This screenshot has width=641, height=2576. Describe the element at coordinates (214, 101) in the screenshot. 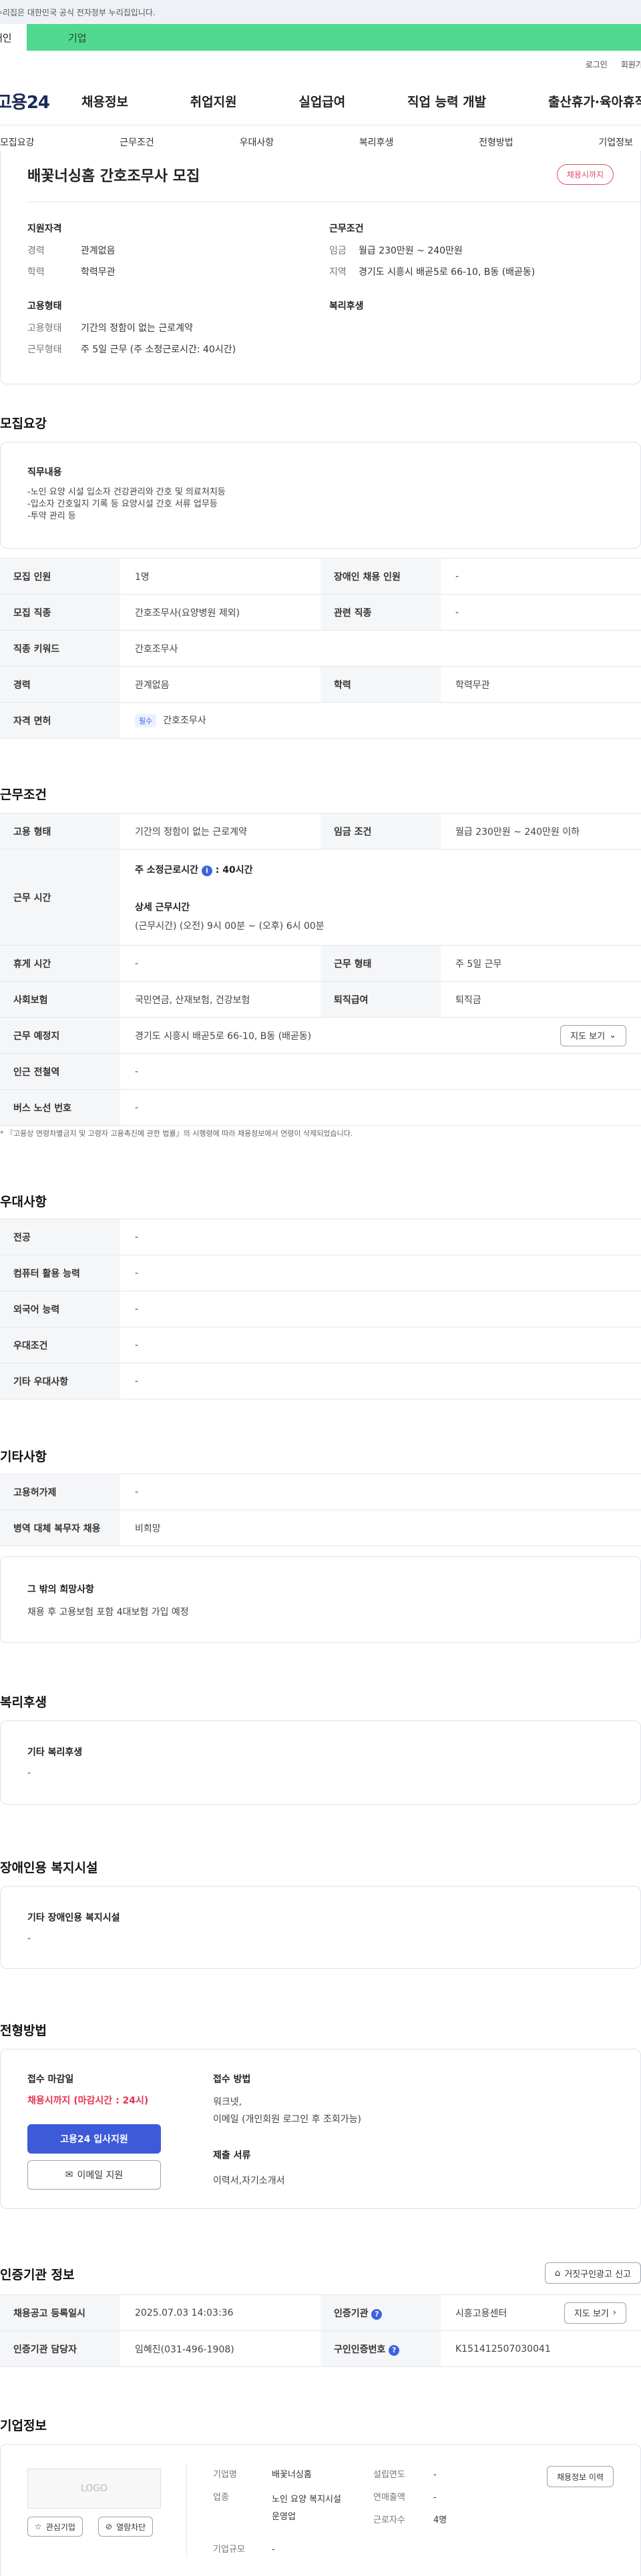

I see `nav-employment-support: 취업지원` at that location.